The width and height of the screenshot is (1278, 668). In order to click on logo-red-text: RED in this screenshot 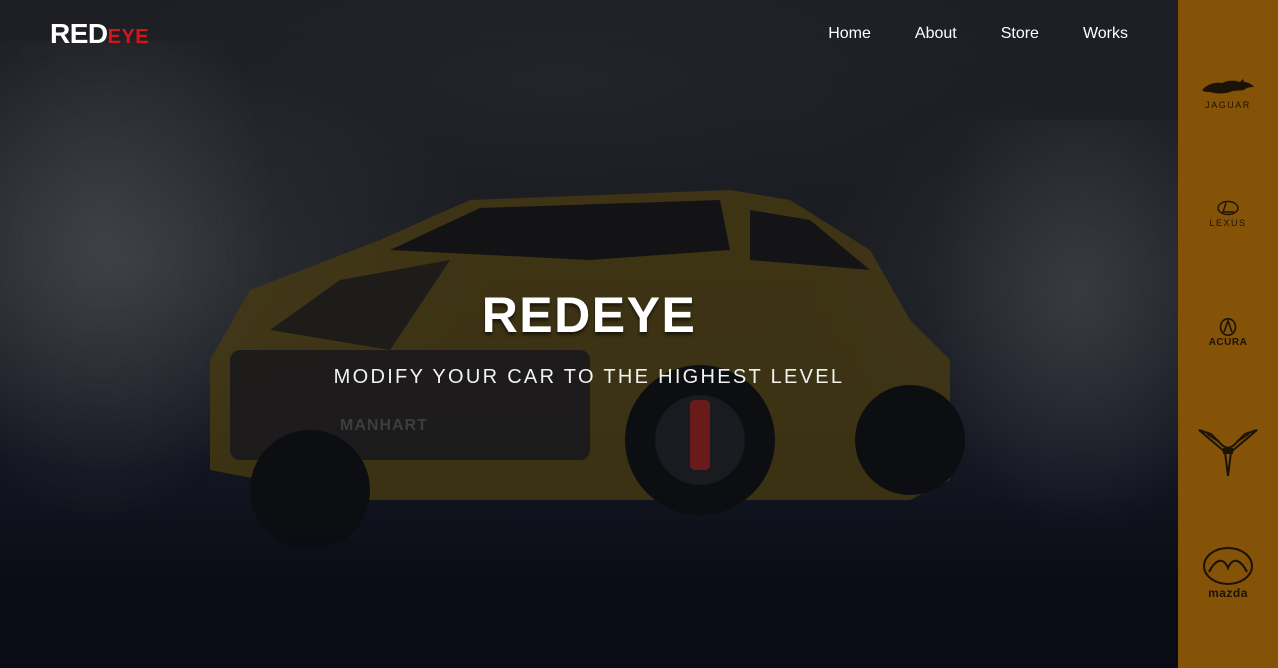, I will do `click(79, 33)`.